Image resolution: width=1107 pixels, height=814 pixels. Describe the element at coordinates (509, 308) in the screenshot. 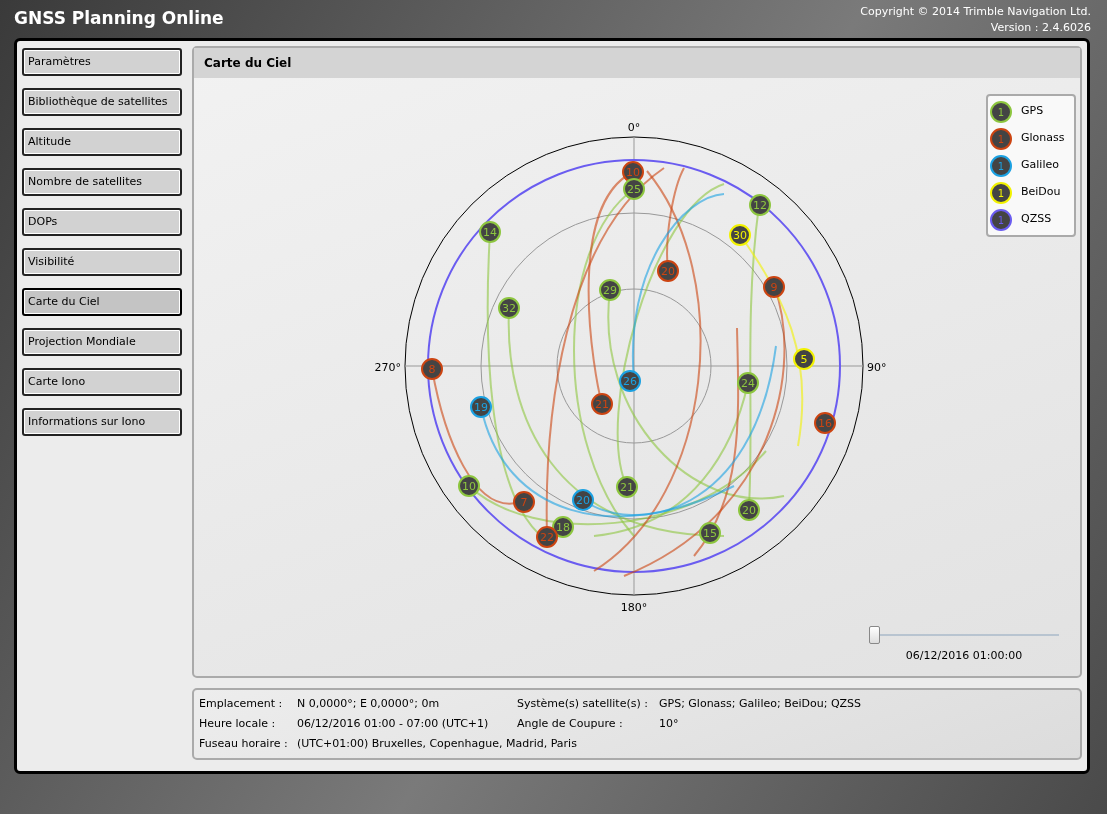

I see `satellite-marker: 32` at that location.